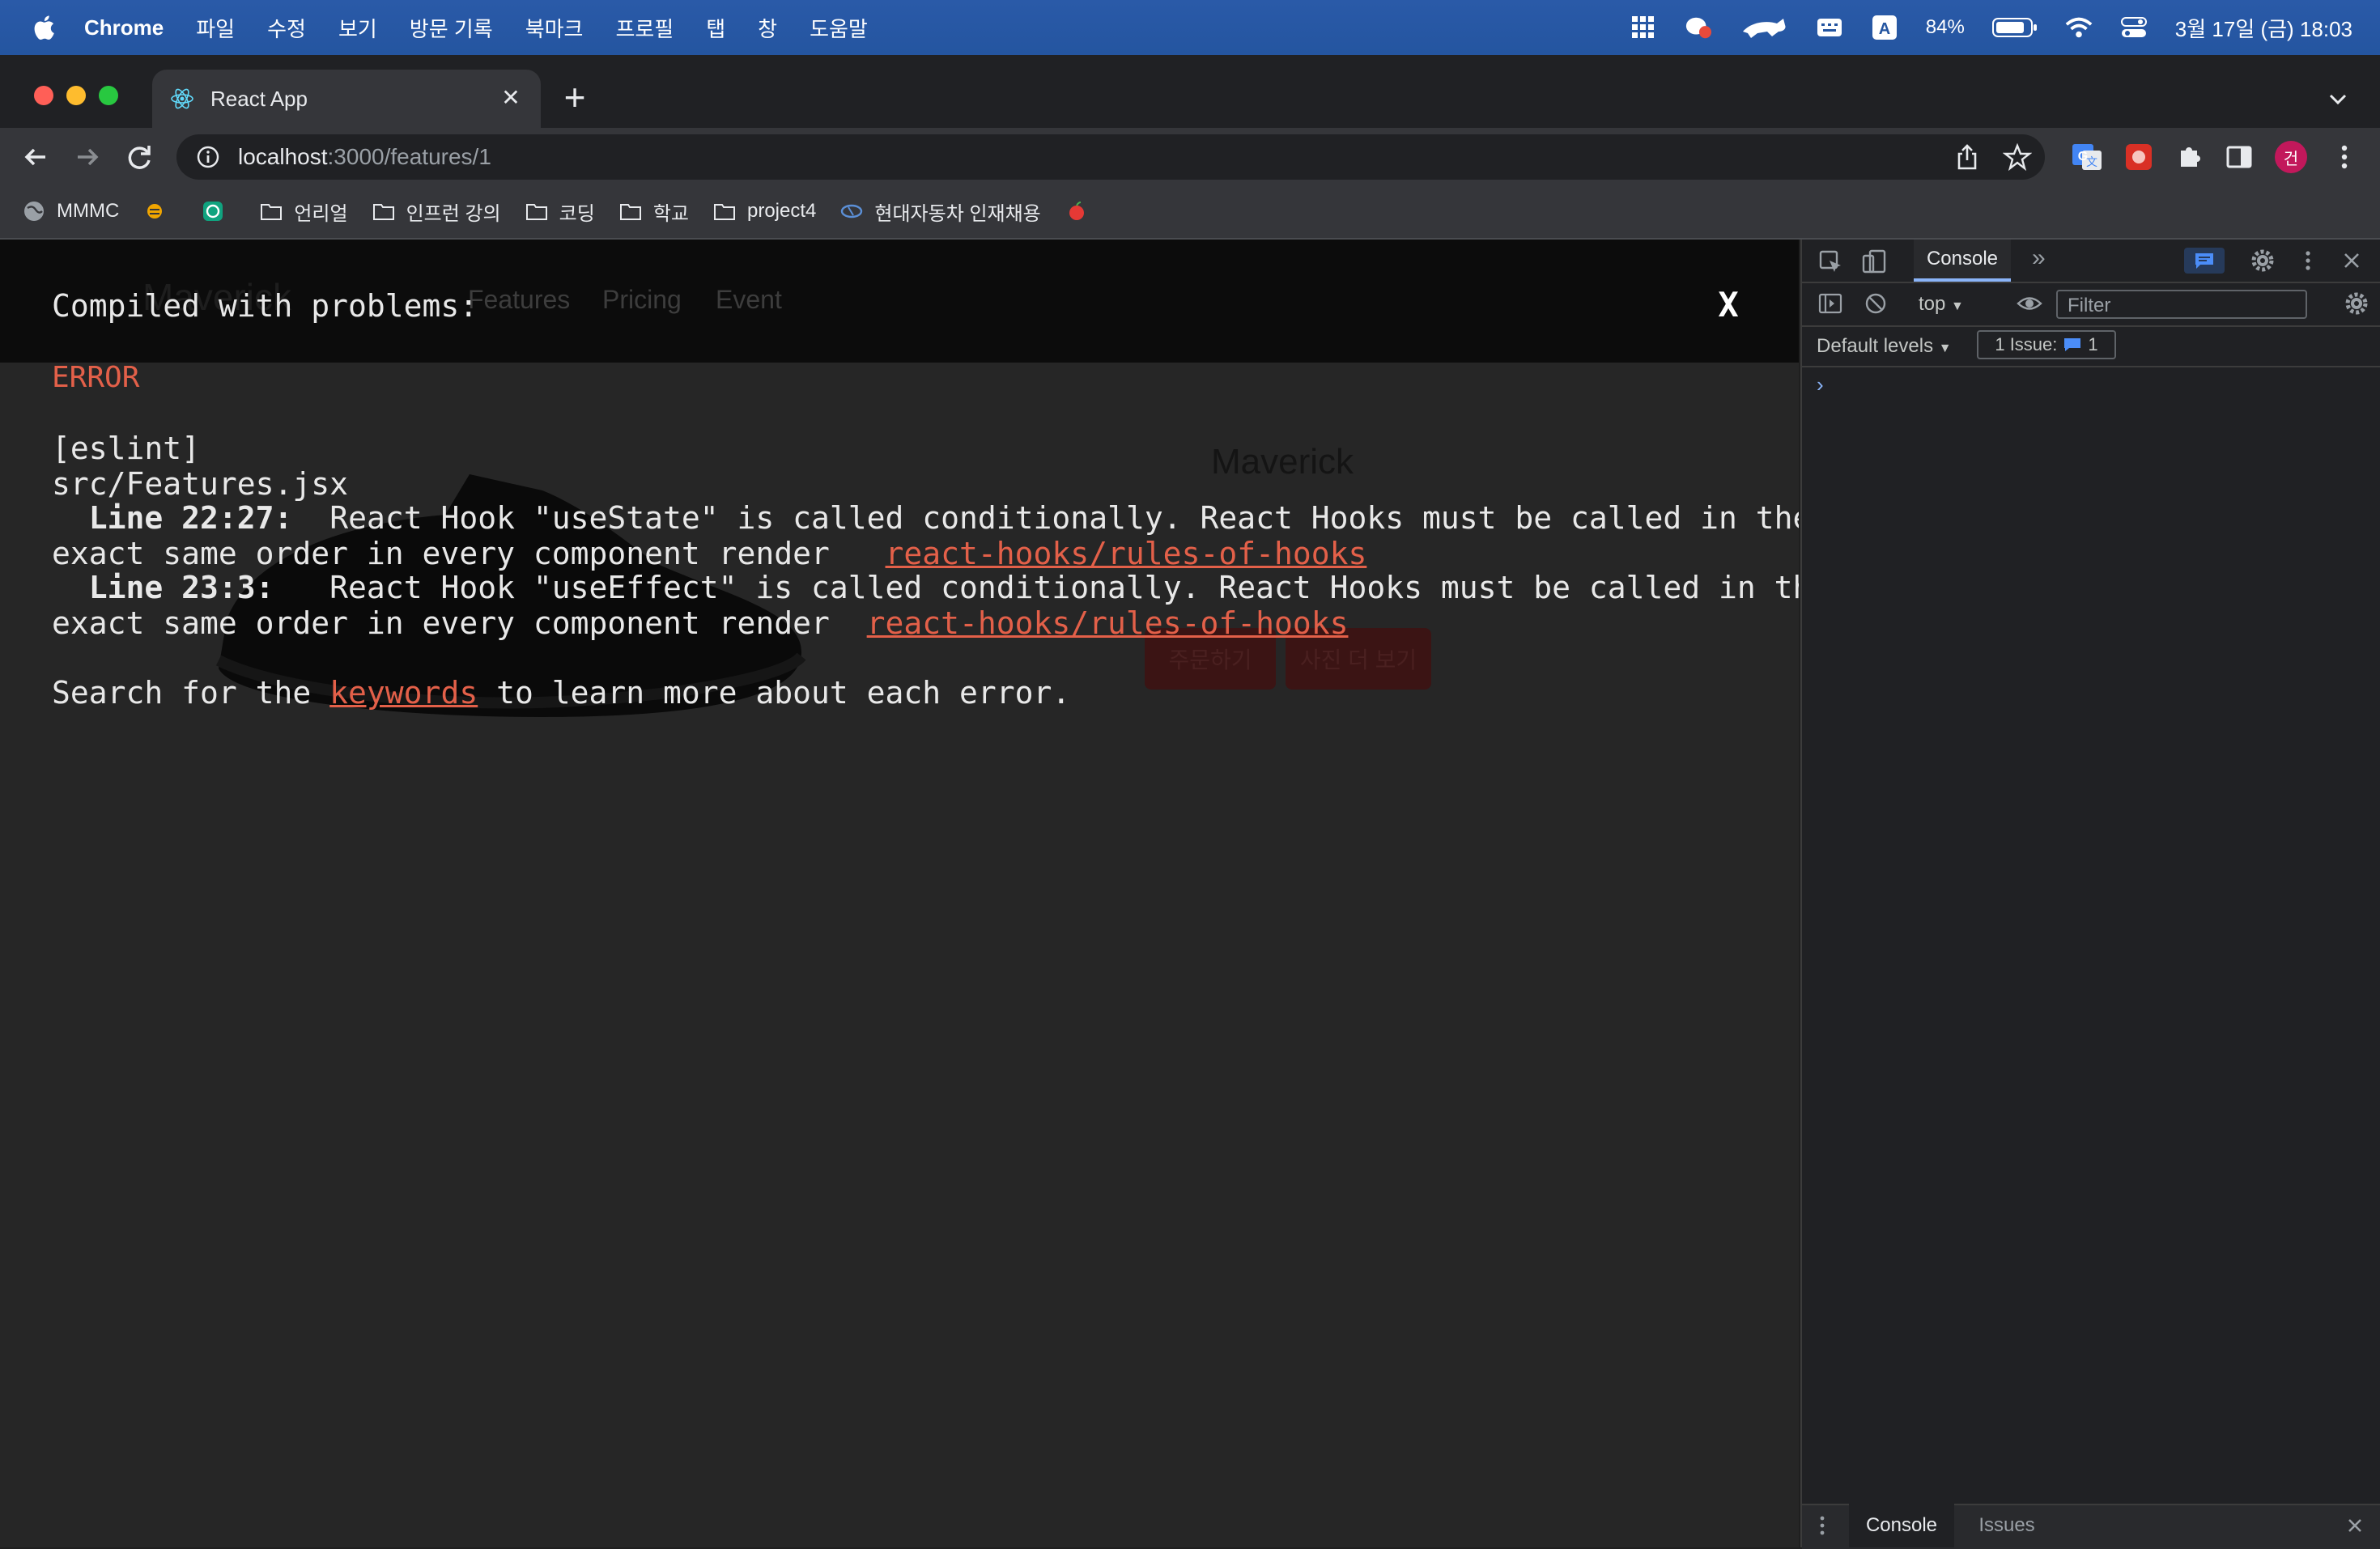  I want to click on bookmark-mmmc: MMMC, so click(71, 211).